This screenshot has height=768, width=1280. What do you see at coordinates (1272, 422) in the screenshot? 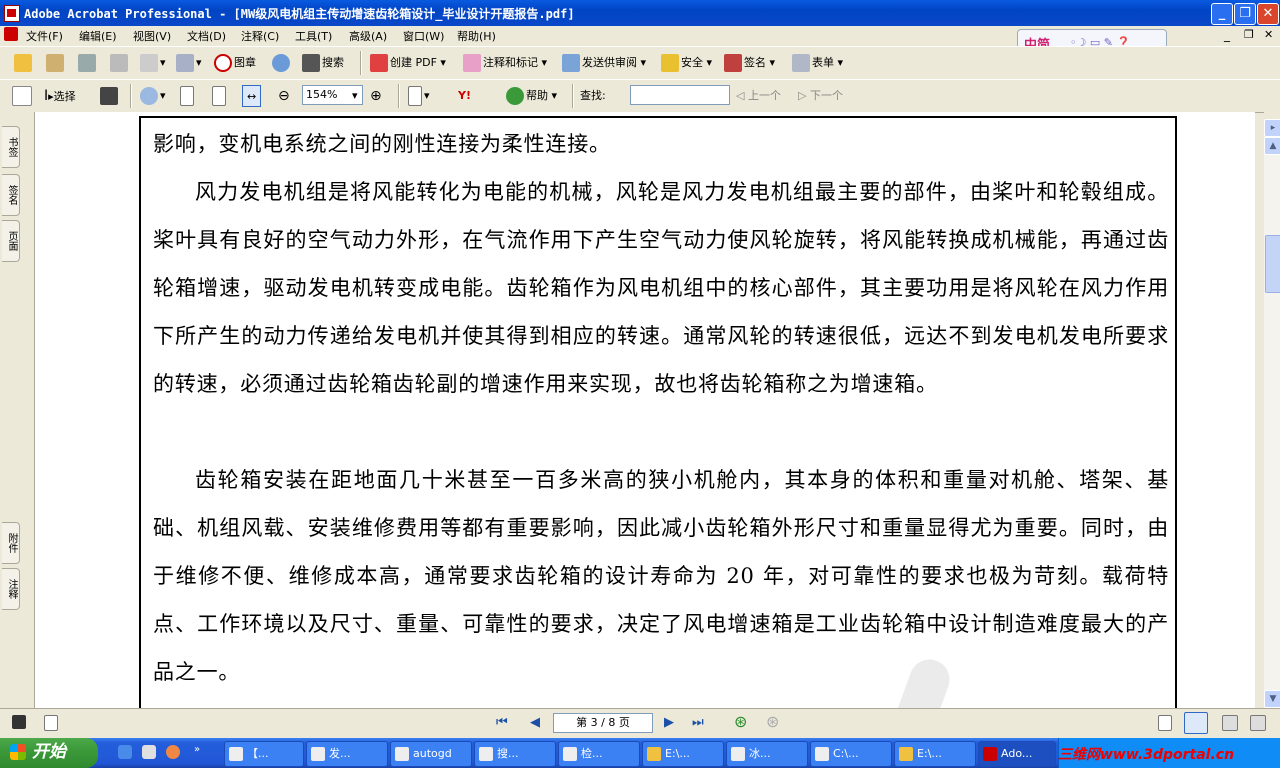
I see `vertical-scrollbar: ▲ ▼` at bounding box center [1272, 422].